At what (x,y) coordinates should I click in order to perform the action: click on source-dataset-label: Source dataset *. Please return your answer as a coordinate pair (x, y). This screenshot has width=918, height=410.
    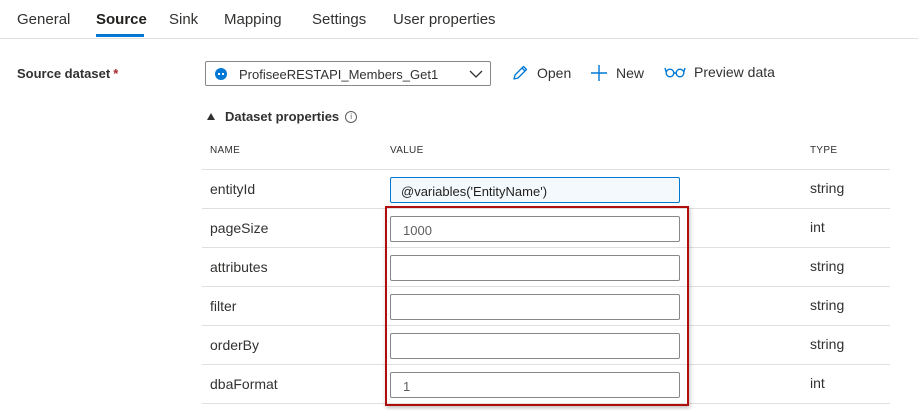
    Looking at the image, I should click on (67, 73).